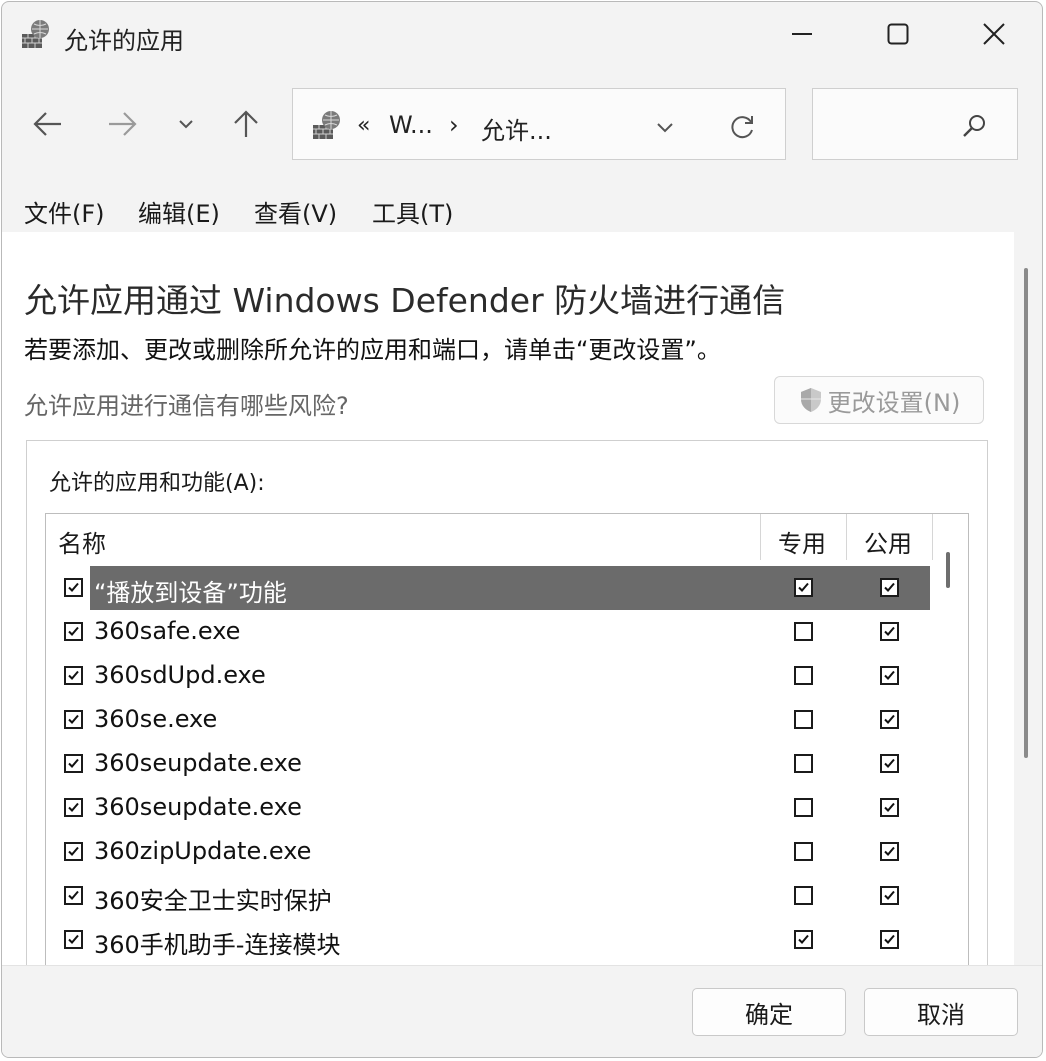 The image size is (1046, 1061). What do you see at coordinates (180, 675) in the screenshot?
I see `app-name: 360sdUpd.exe` at bounding box center [180, 675].